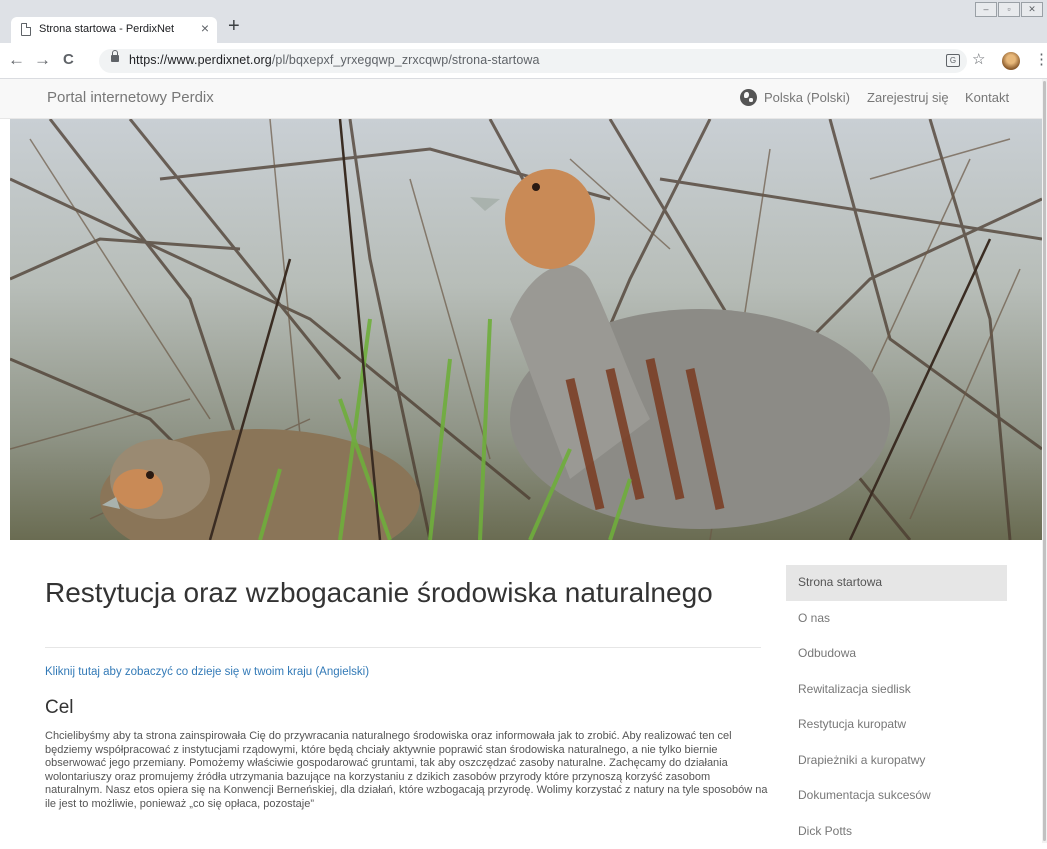 Image resolution: width=1047 pixels, height=849 pixels. What do you see at coordinates (130, 97) in the screenshot?
I see `site-brand: Portal internetowy Perdix` at bounding box center [130, 97].